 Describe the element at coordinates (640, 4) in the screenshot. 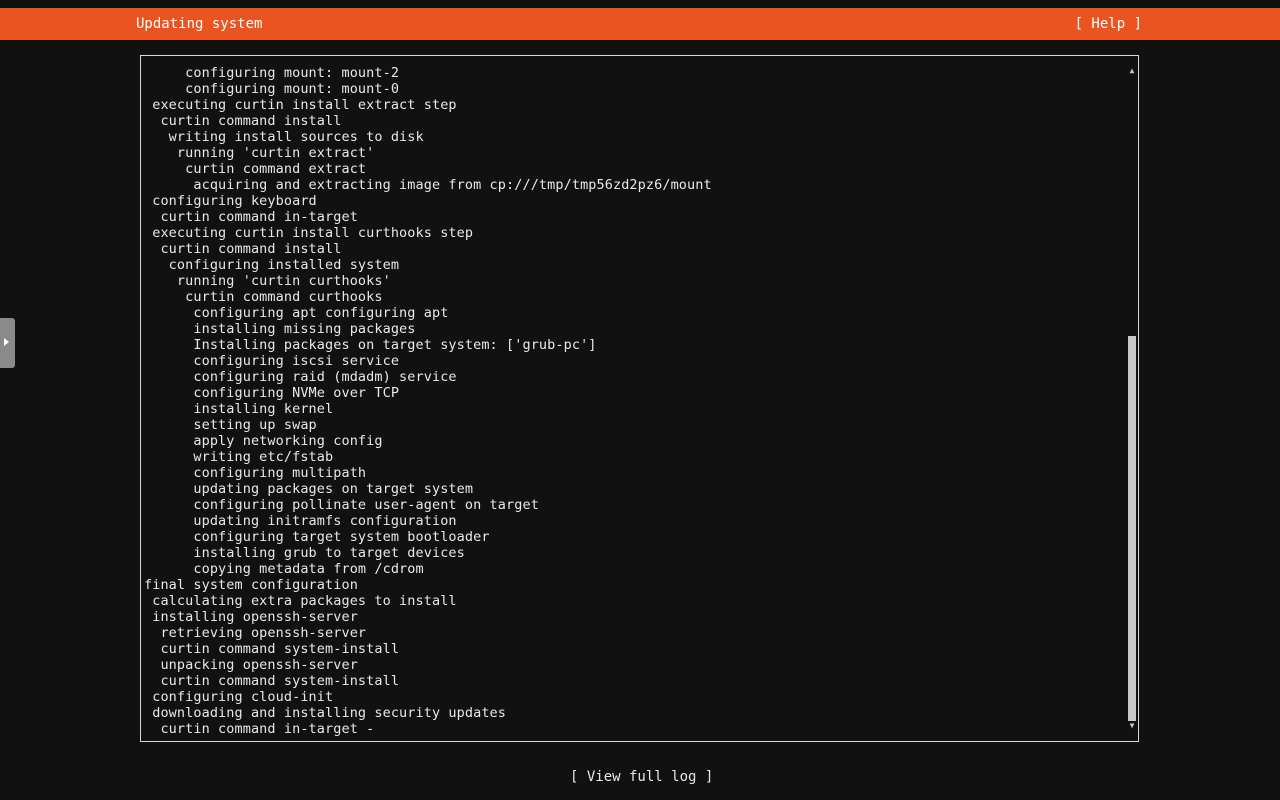

I see `top-strip` at that location.